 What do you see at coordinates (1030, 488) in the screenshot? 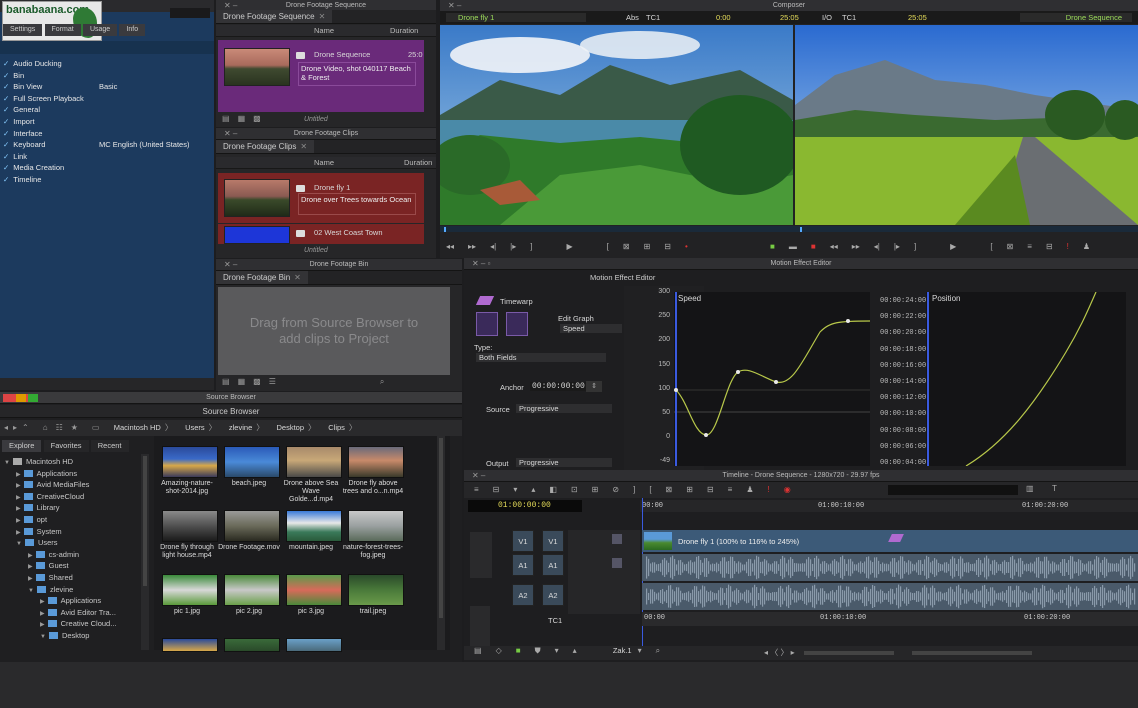
I see `grid-toggle-icon: ▥` at bounding box center [1030, 488].